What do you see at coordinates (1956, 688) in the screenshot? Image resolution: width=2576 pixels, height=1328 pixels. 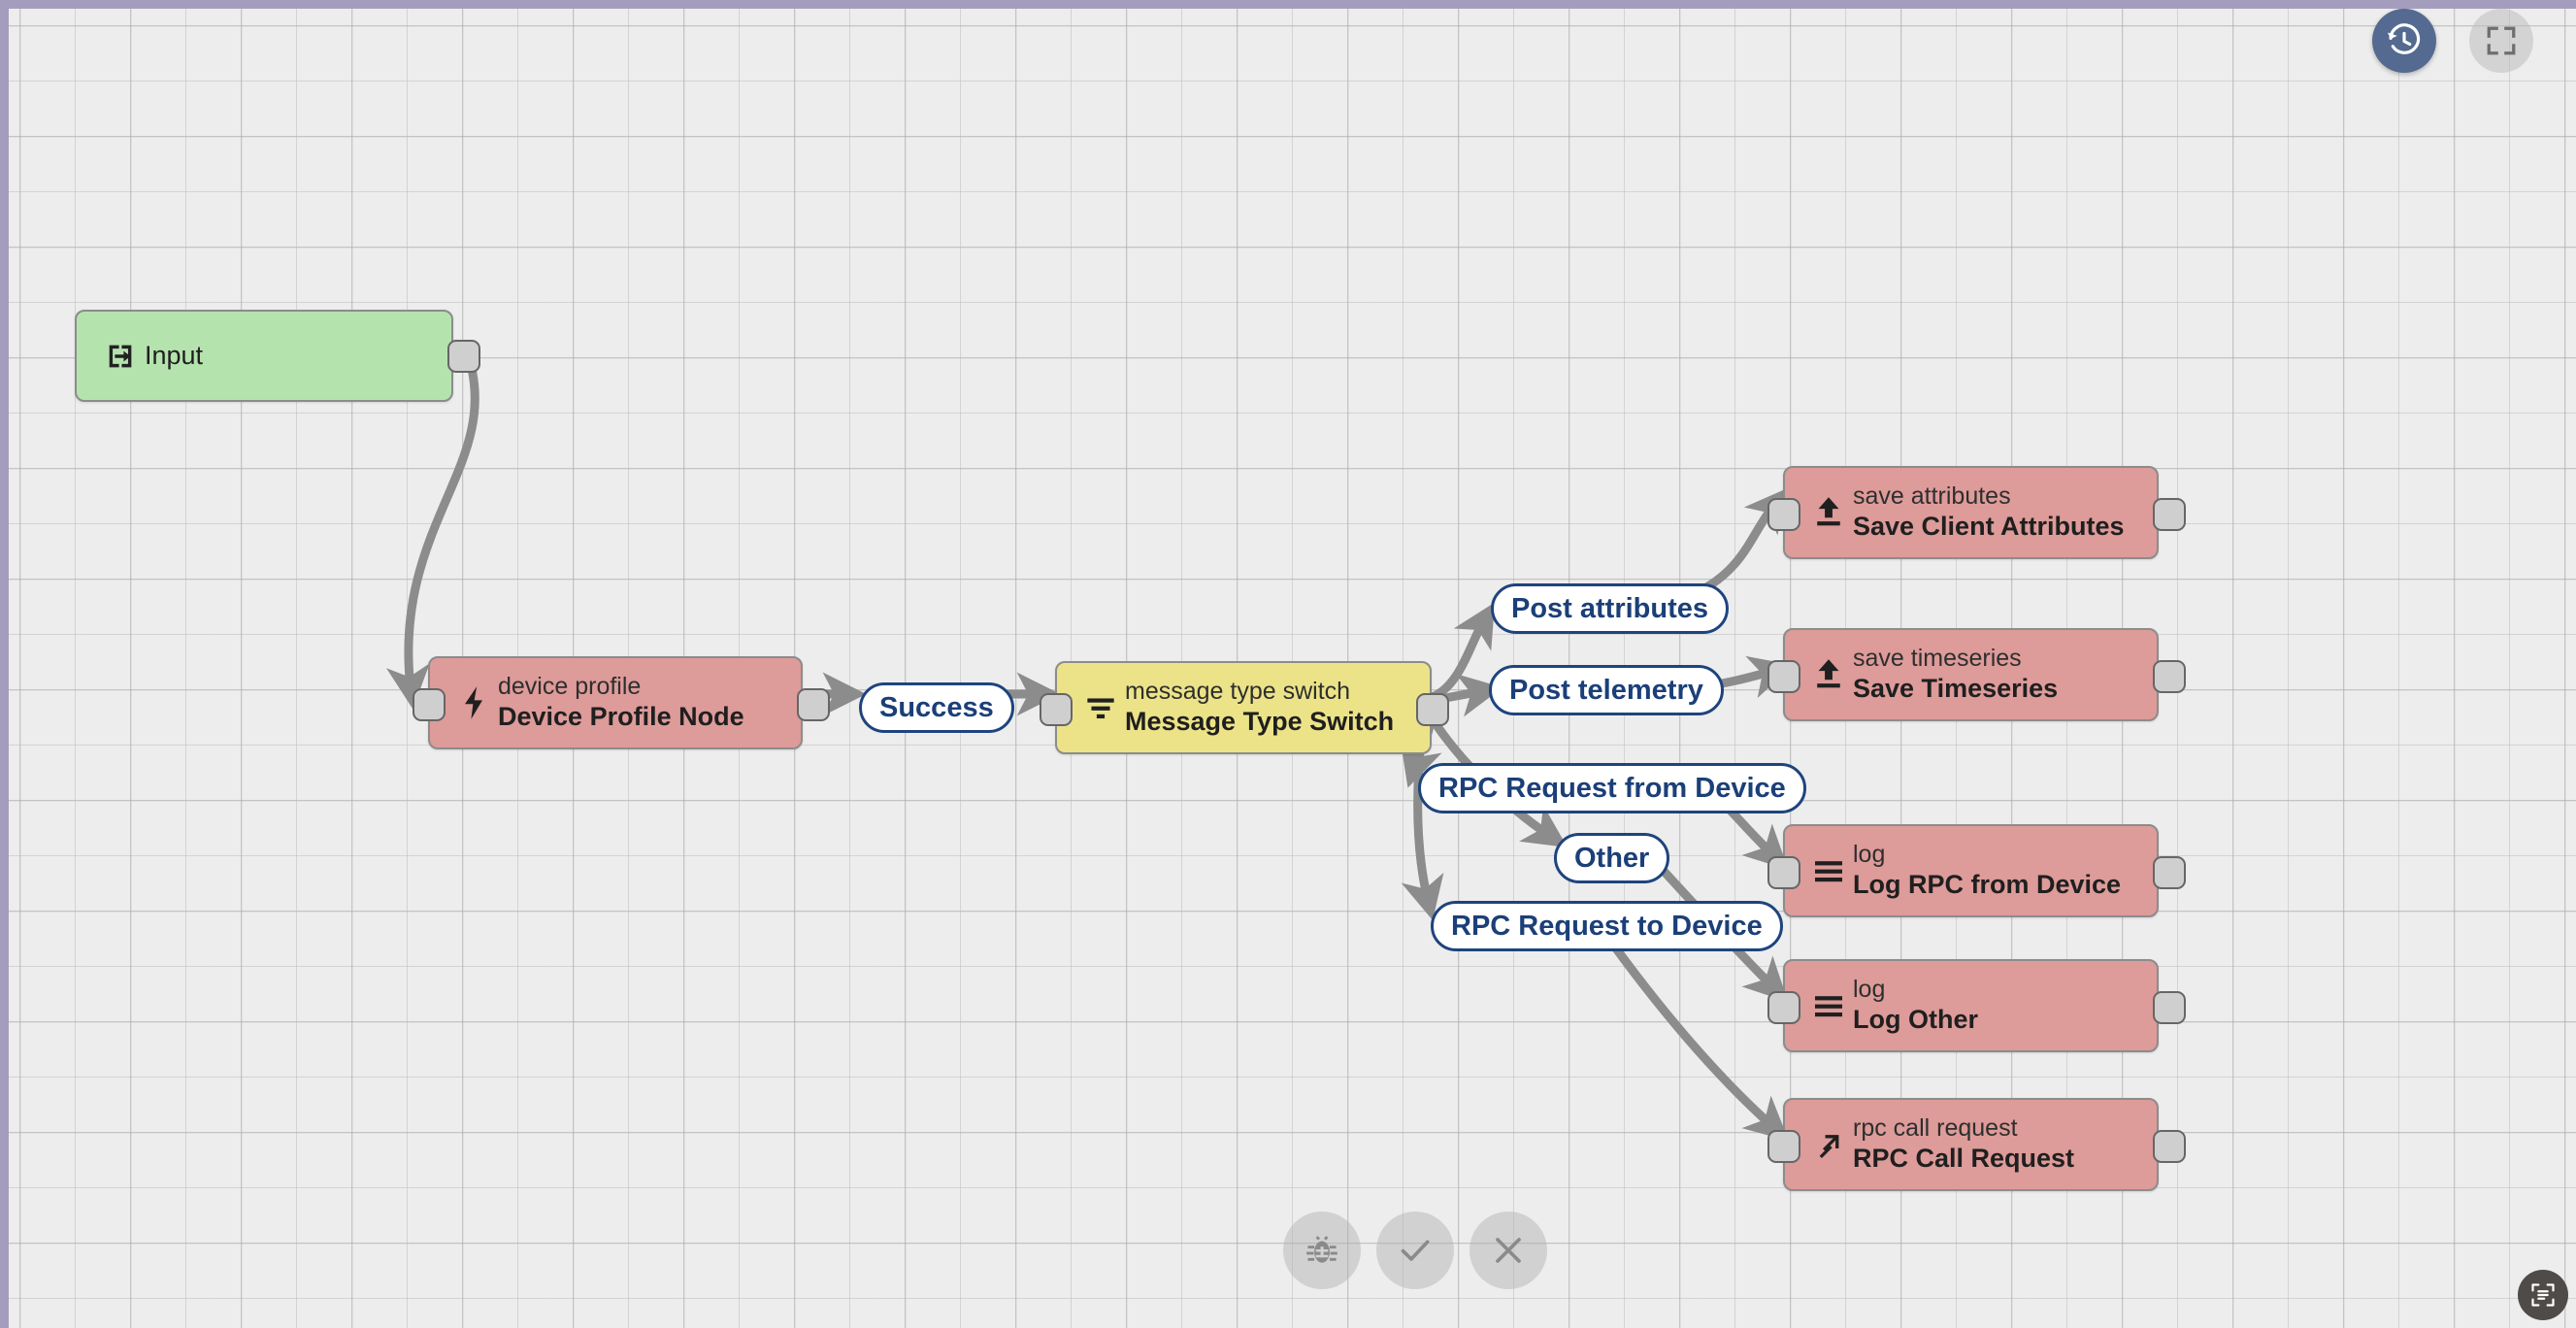 I see `node-title: Save Timeseries` at bounding box center [1956, 688].